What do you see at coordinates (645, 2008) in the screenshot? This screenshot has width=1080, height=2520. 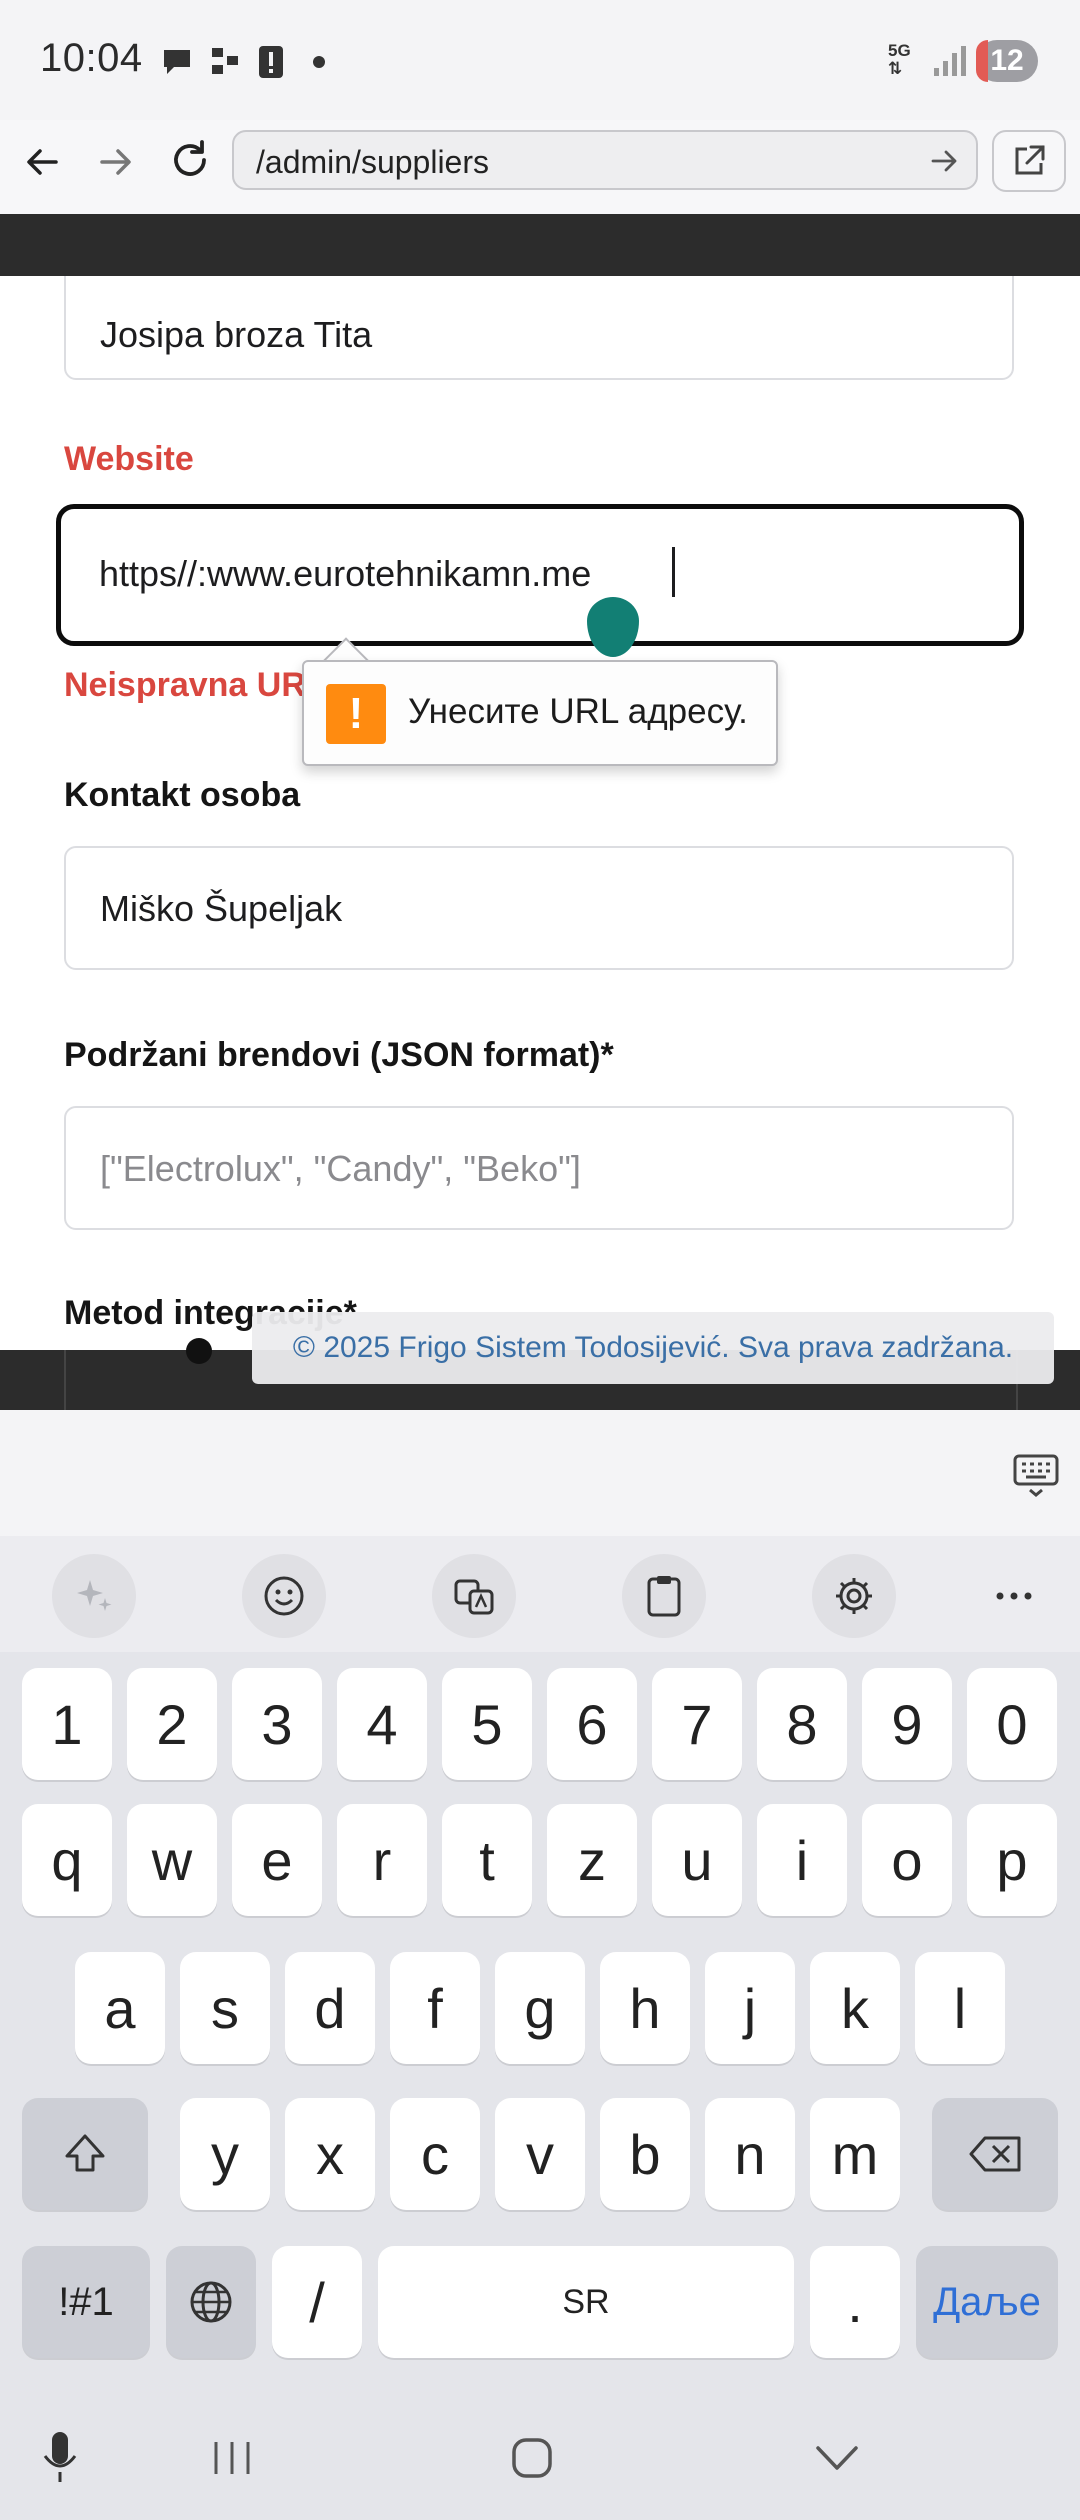 I see `key-h: h` at bounding box center [645, 2008].